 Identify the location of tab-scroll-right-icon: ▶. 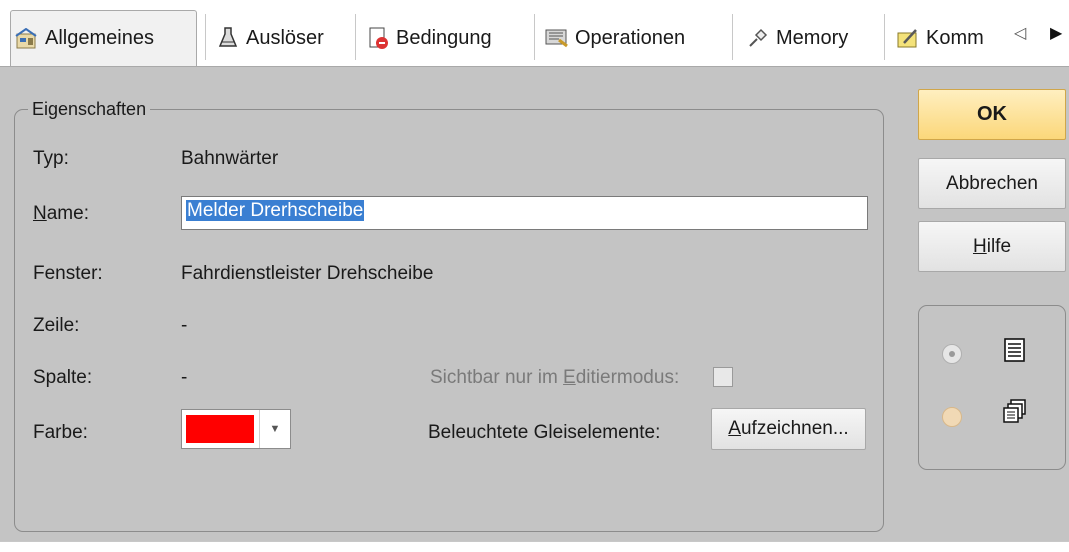
(1056, 34).